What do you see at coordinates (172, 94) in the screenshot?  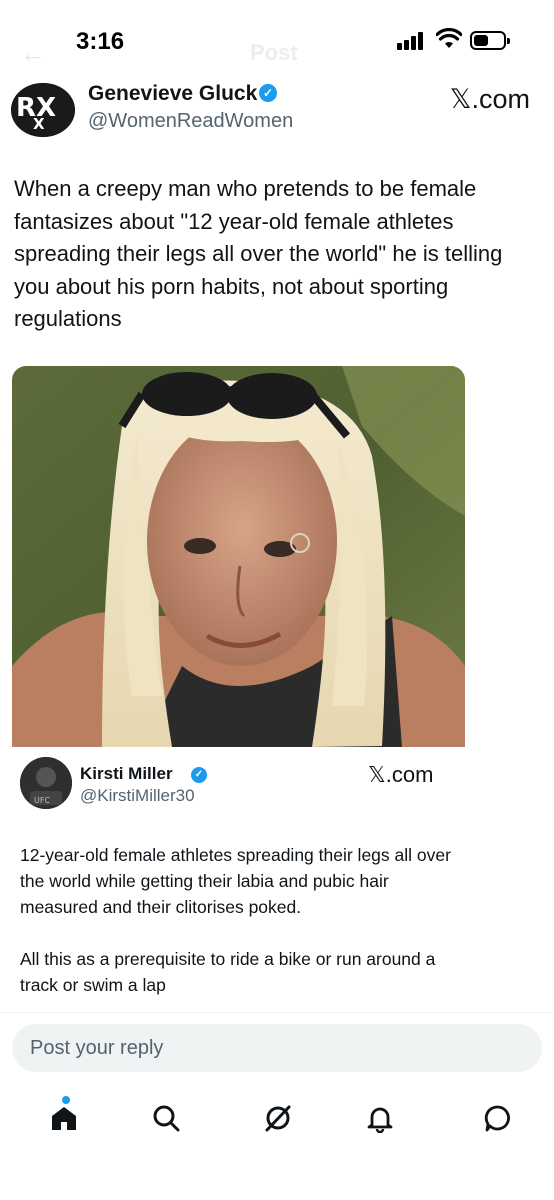 I see `author-name: Genevieve Gluck` at bounding box center [172, 94].